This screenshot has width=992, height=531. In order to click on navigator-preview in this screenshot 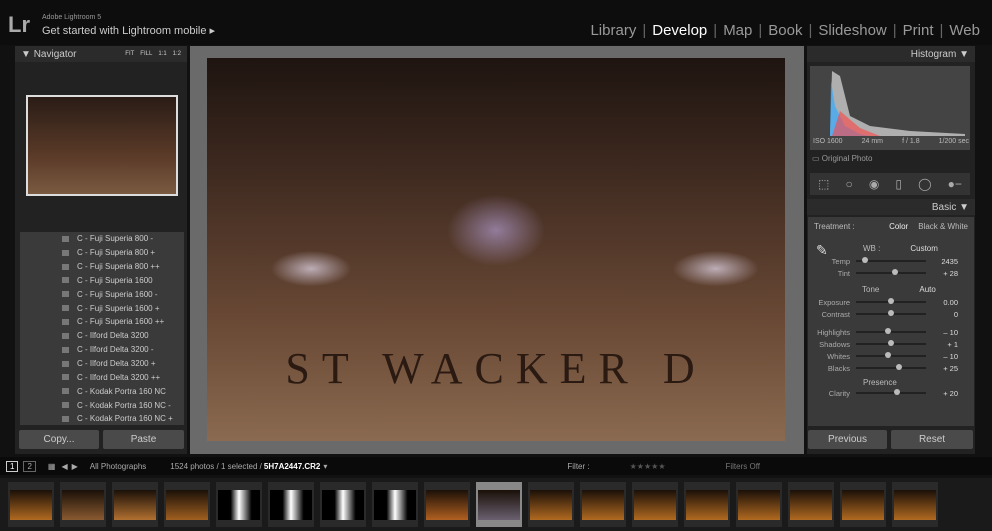, I will do `click(102, 145)`.